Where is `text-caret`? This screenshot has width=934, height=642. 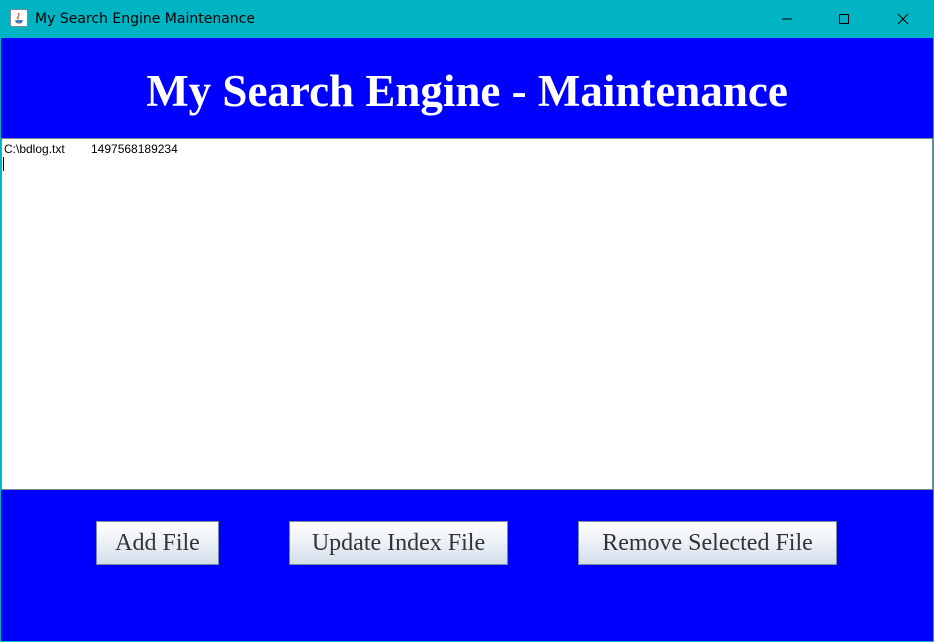
text-caret is located at coordinates (3, 164).